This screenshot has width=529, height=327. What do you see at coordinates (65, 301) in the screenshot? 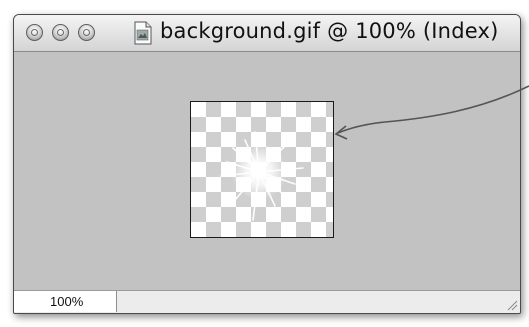
I see `zoom-level-field: 100%` at bounding box center [65, 301].